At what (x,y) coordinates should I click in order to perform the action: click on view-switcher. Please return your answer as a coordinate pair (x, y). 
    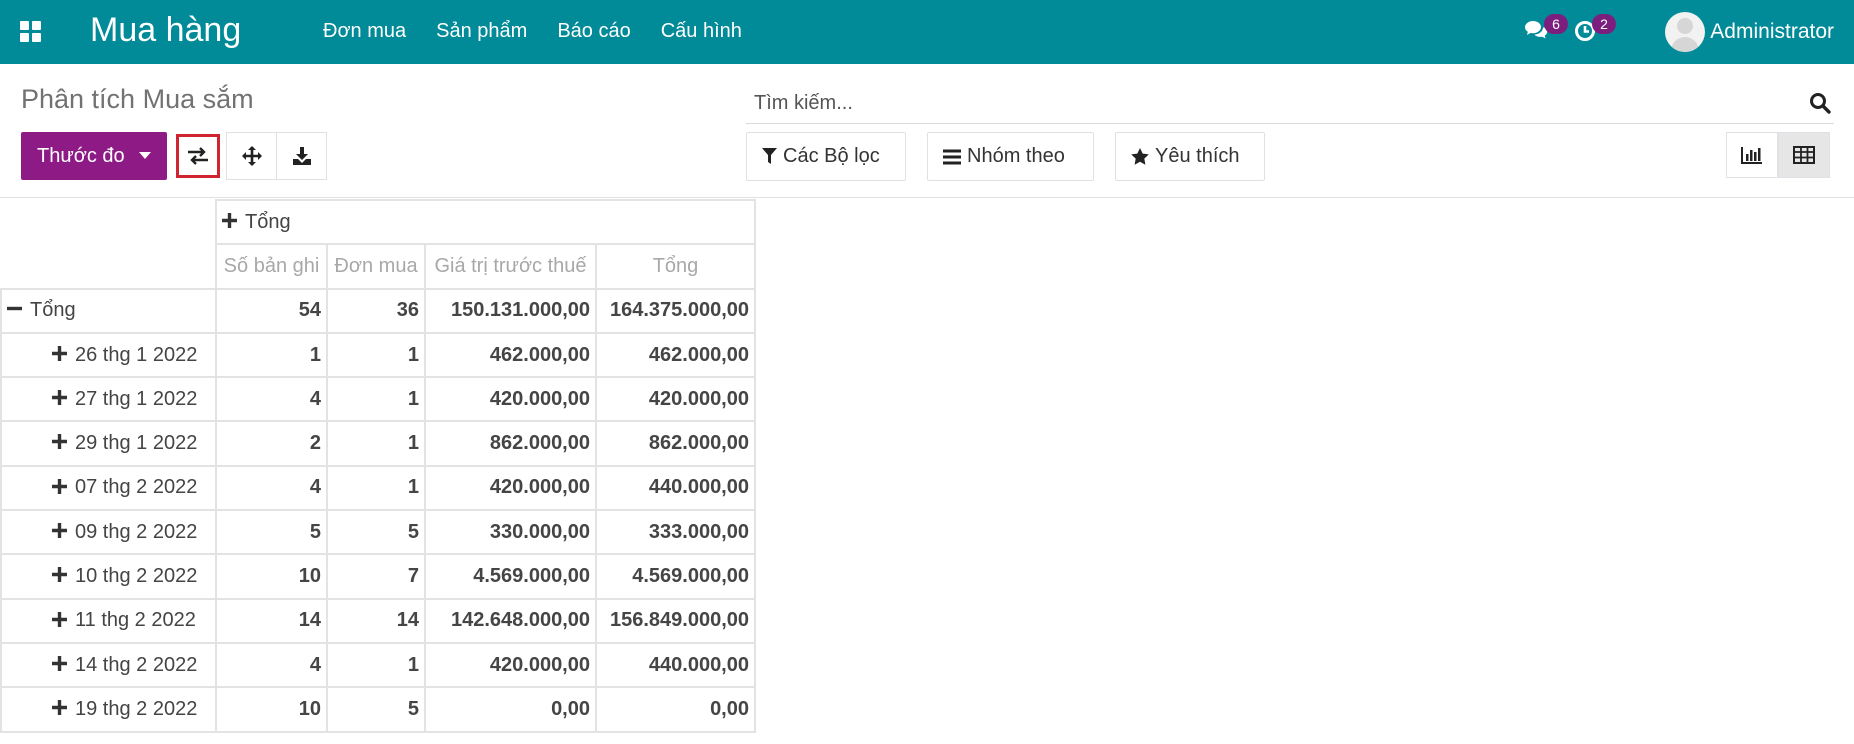
    Looking at the image, I should click on (1778, 155).